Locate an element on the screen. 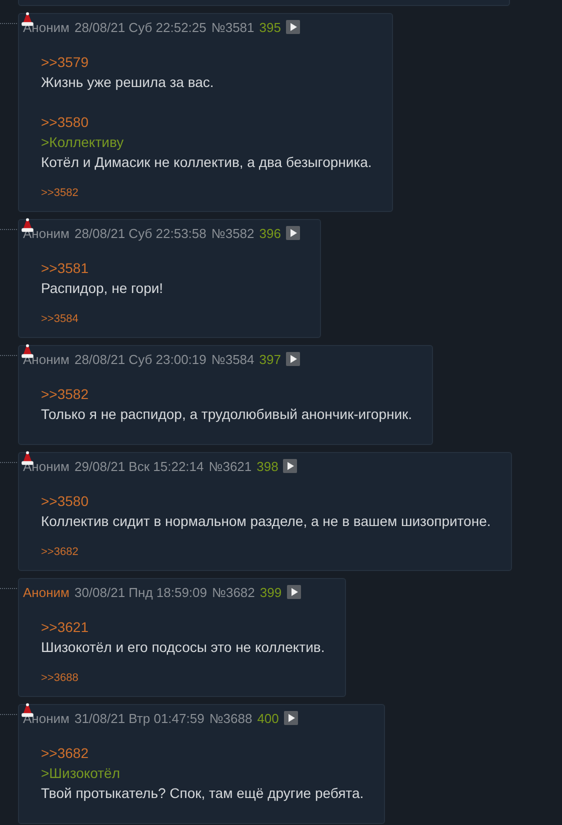 The image size is (562, 825). answer-link: >>3582 is located at coordinates (59, 193).